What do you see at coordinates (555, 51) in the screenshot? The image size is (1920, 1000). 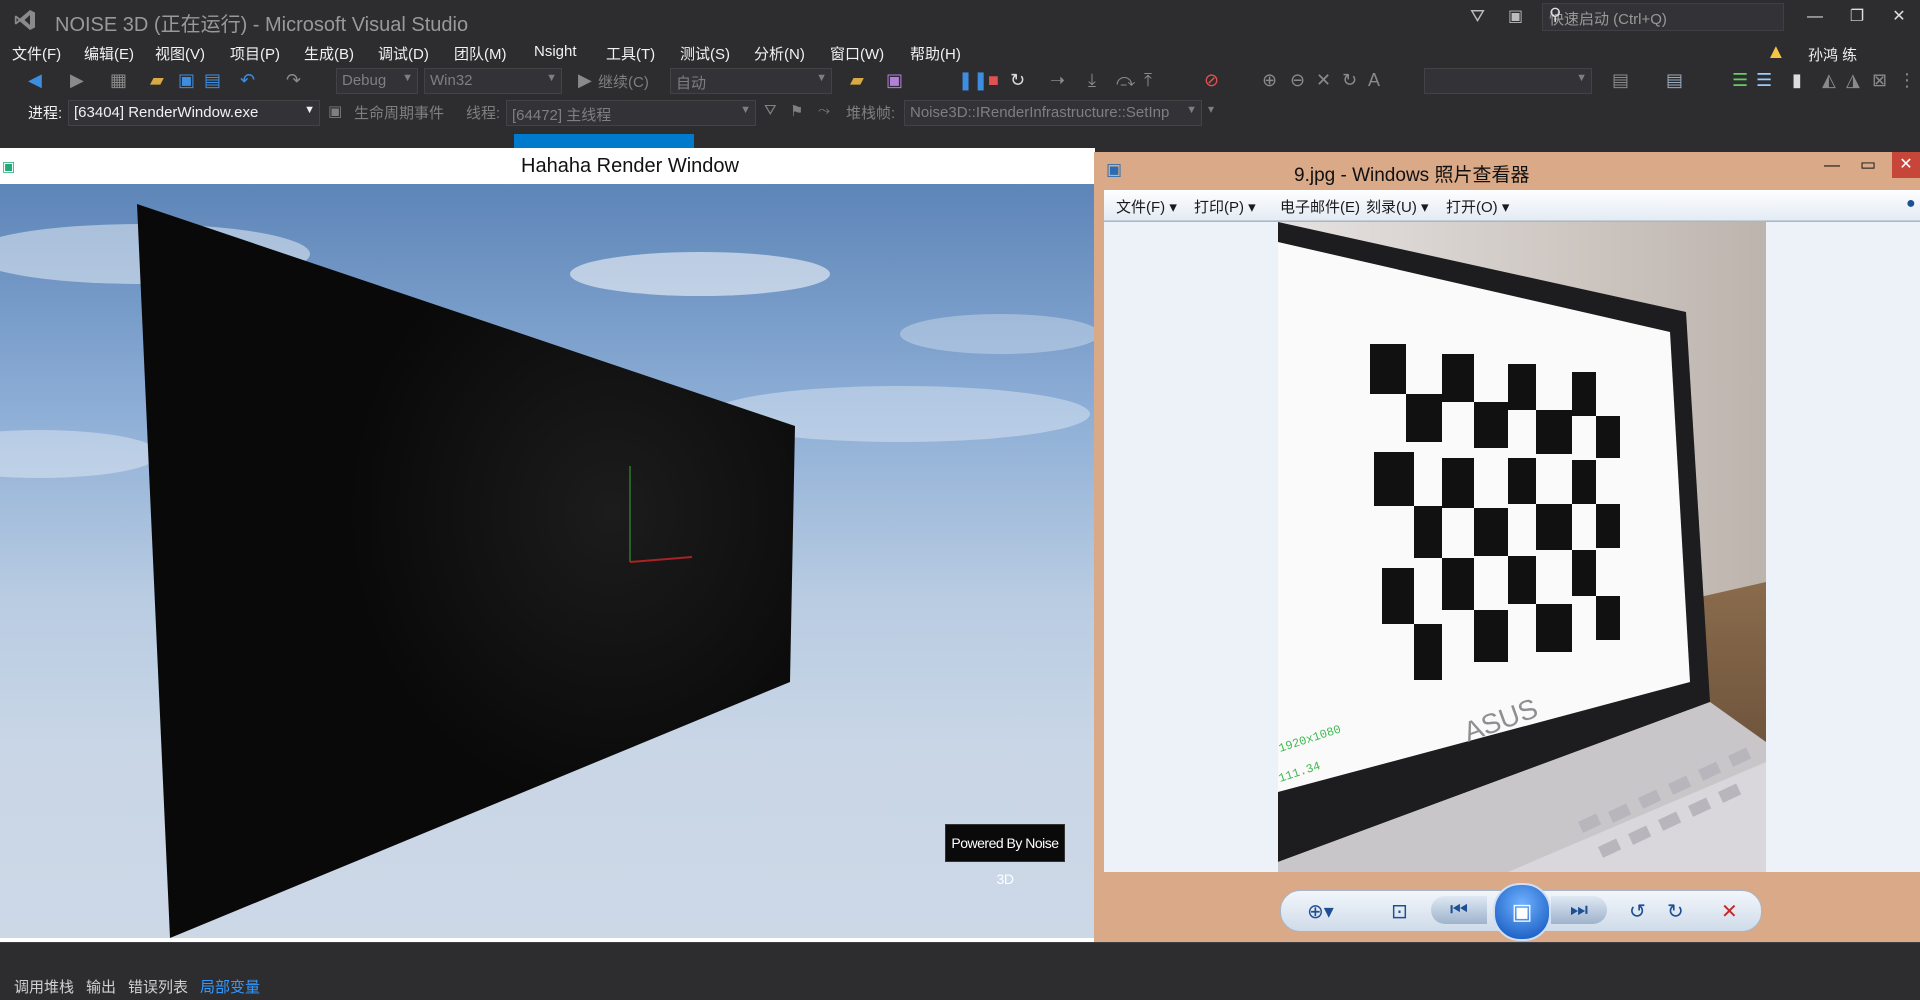 I see `menu-nsight: Nsight` at bounding box center [555, 51].